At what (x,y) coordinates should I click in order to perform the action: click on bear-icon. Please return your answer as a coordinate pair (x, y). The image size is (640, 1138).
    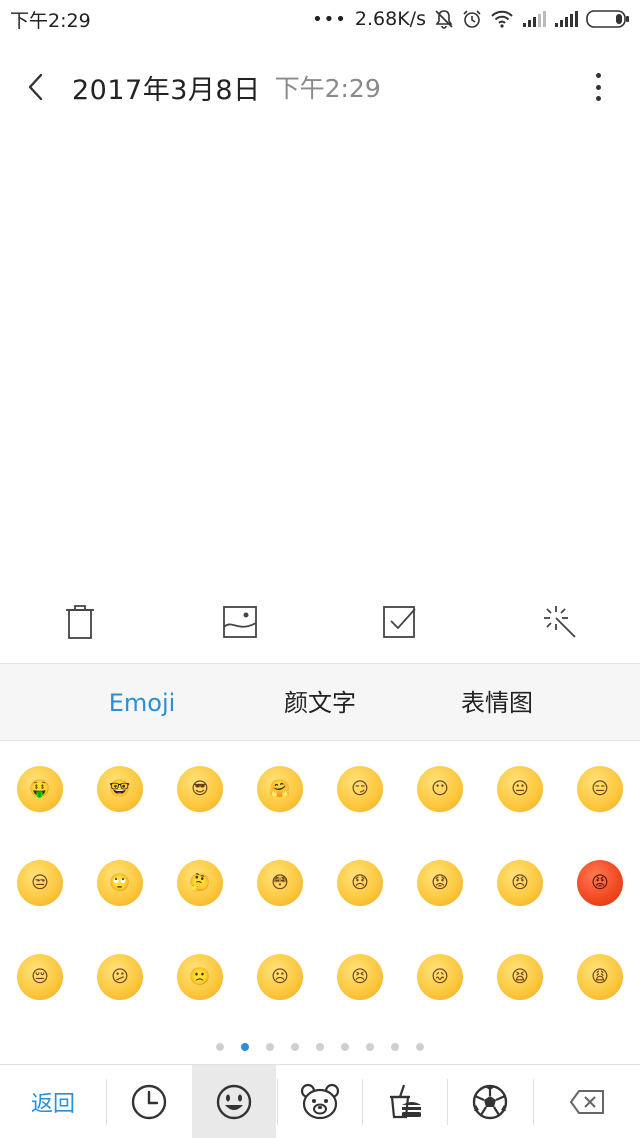
    Looking at the image, I should click on (320, 1101).